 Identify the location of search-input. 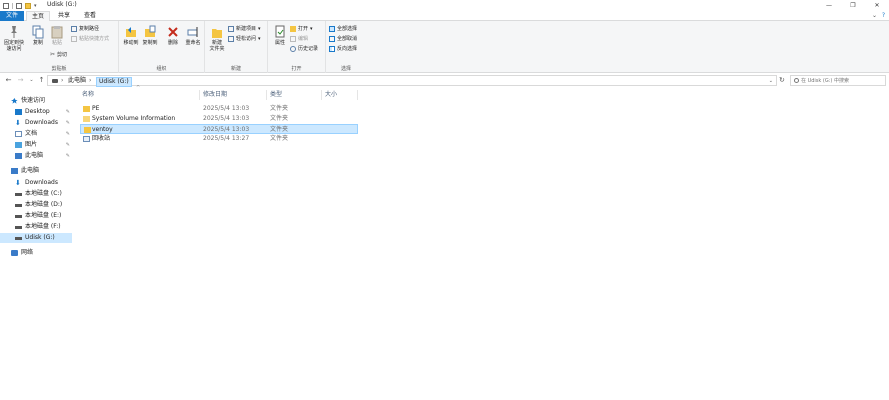
(843, 80).